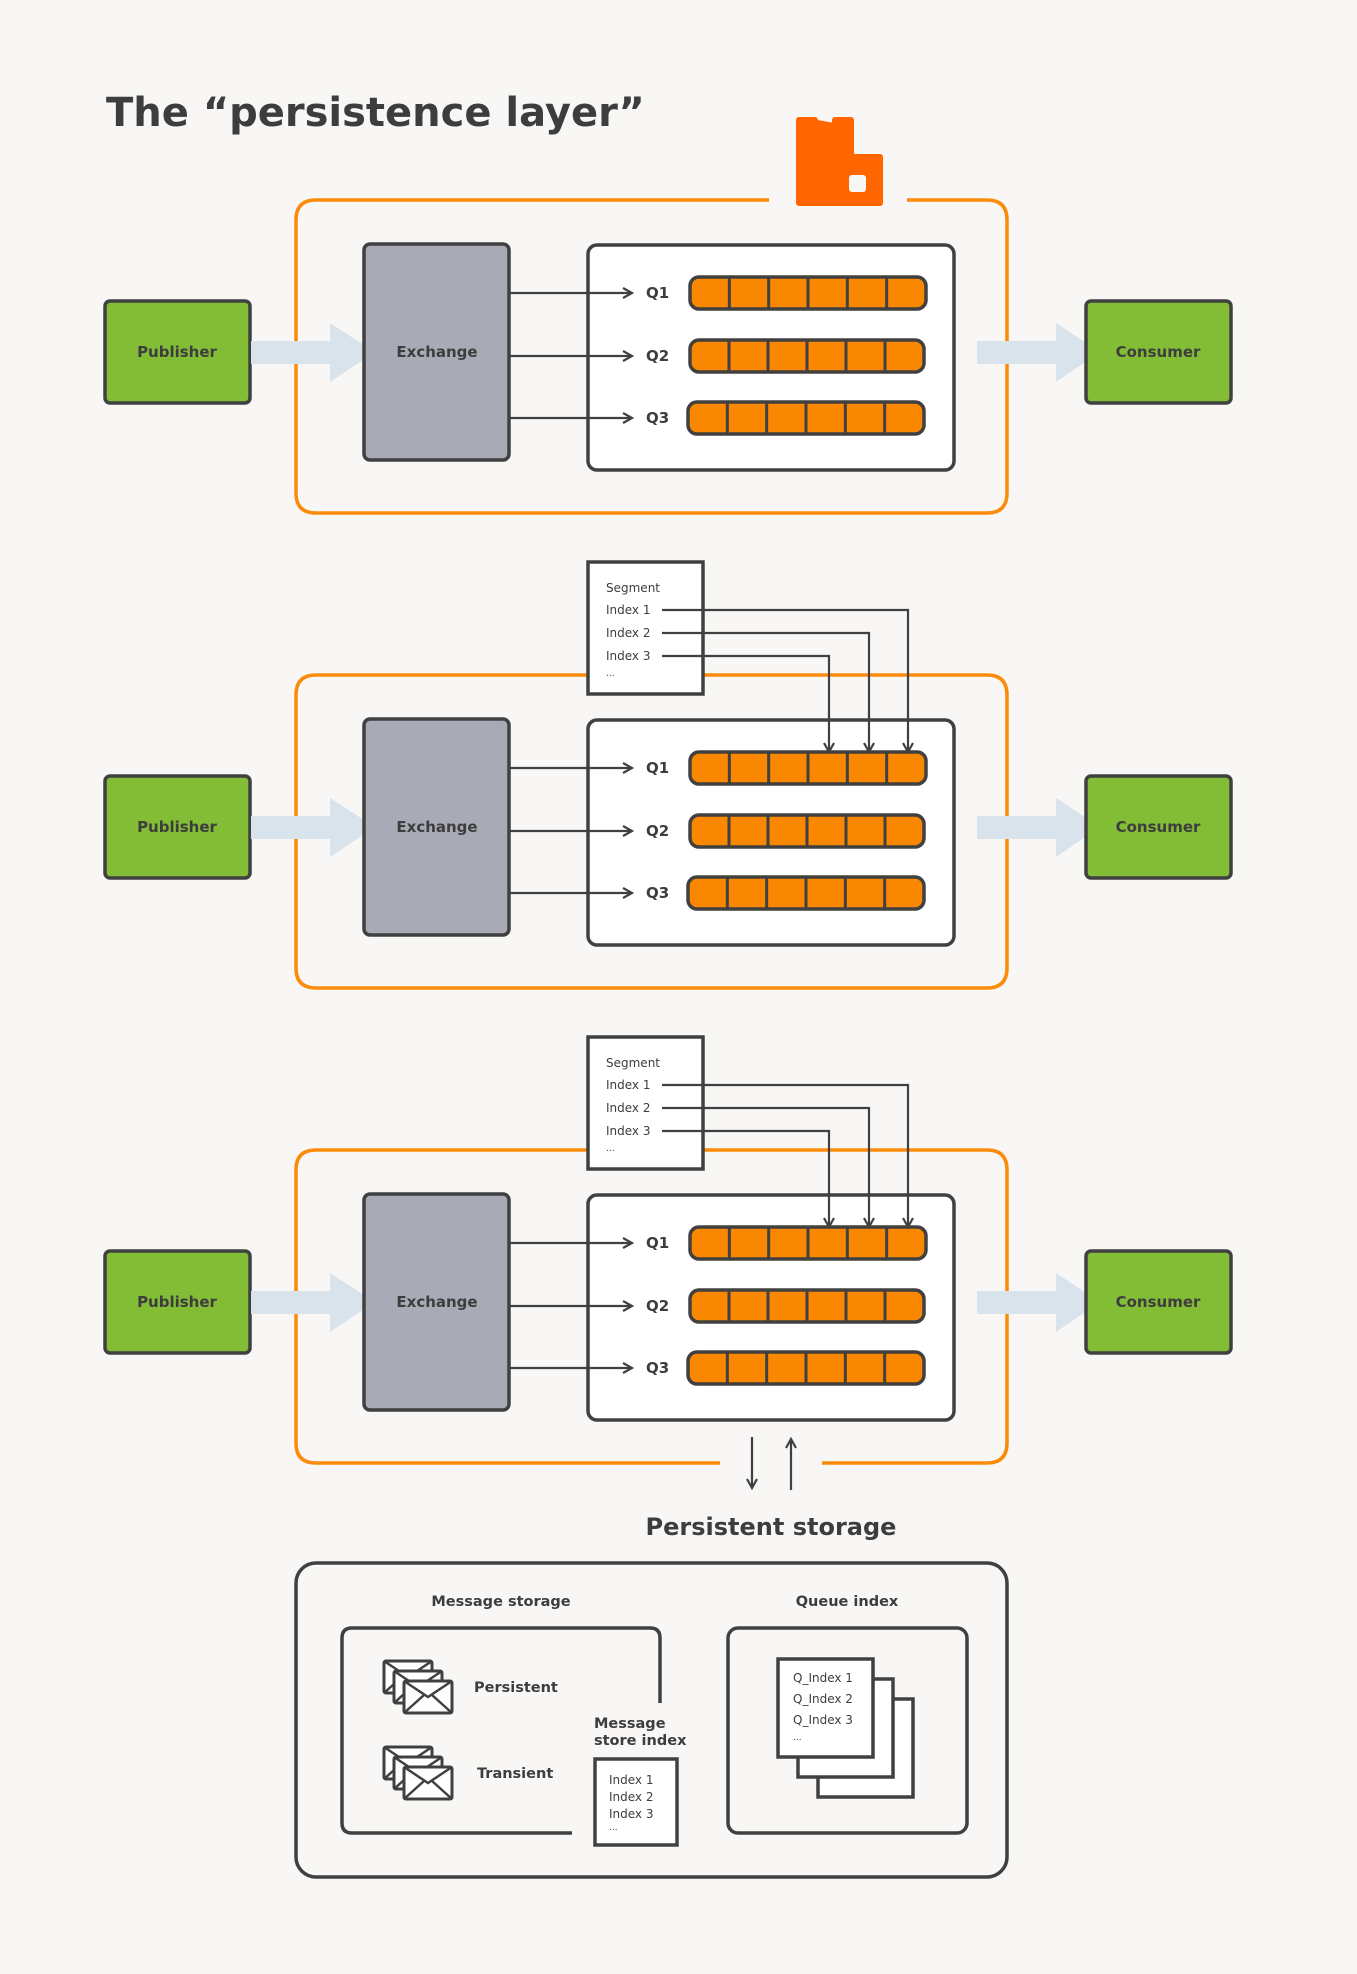 The image size is (1357, 1974). I want to click on rabbitmq-logo-icon, so click(839, 161).